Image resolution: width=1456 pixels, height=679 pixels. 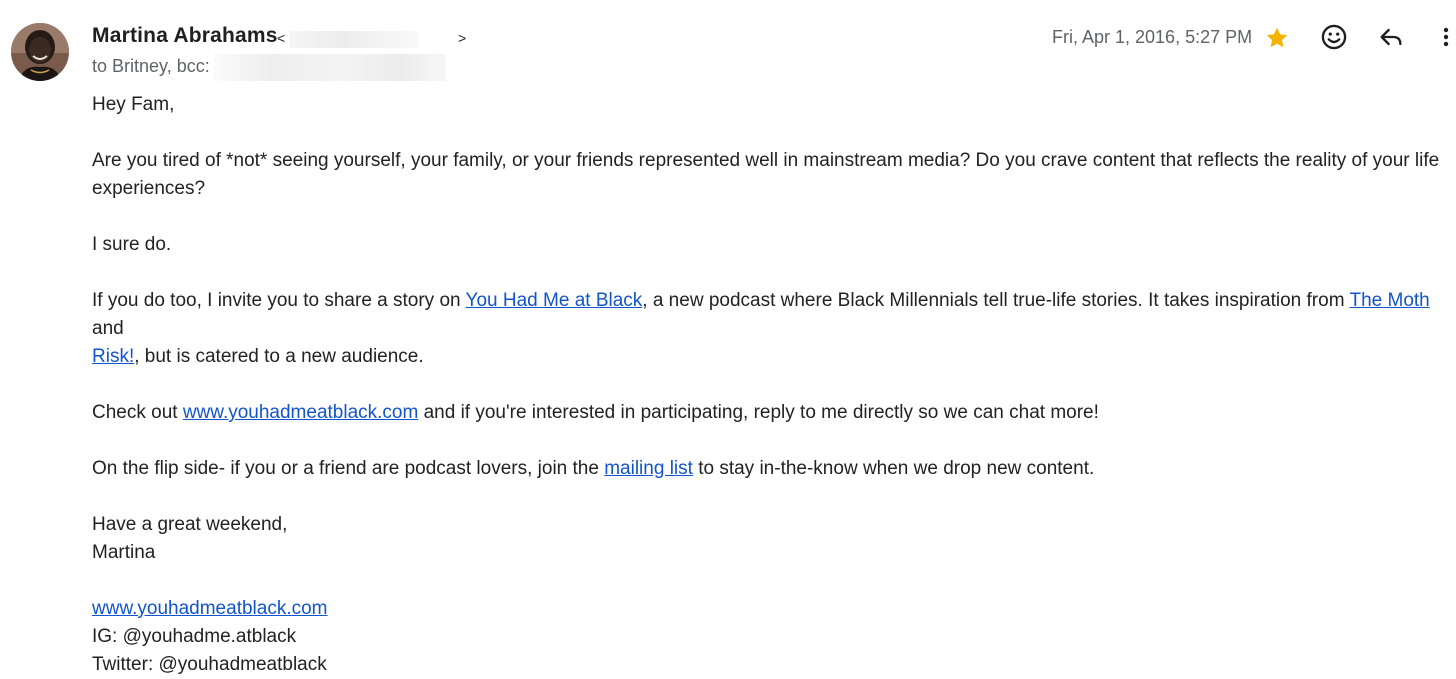 I want to click on greeting: Hey Fam,, so click(x=133, y=104).